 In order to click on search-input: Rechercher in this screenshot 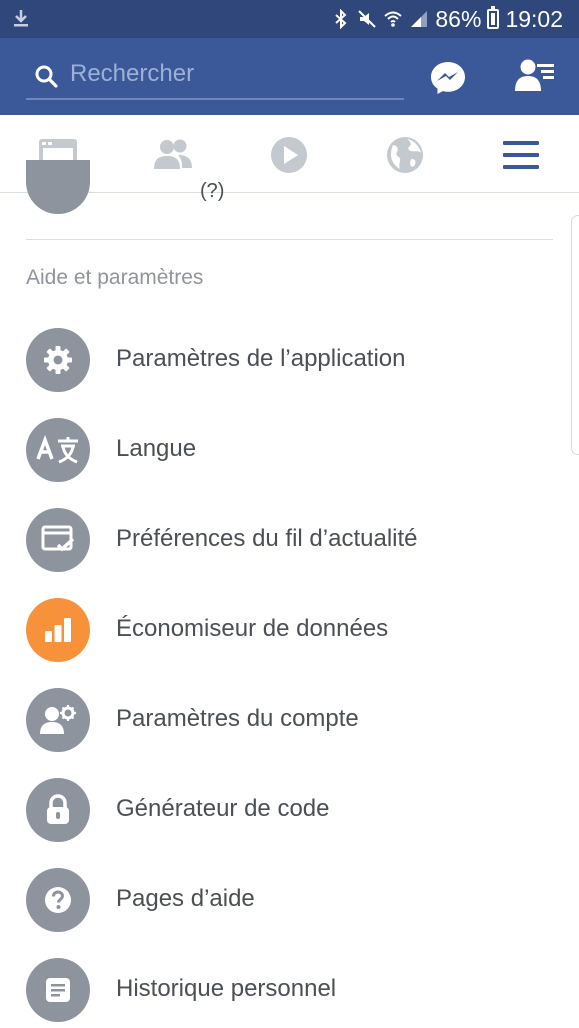, I will do `click(132, 74)`.